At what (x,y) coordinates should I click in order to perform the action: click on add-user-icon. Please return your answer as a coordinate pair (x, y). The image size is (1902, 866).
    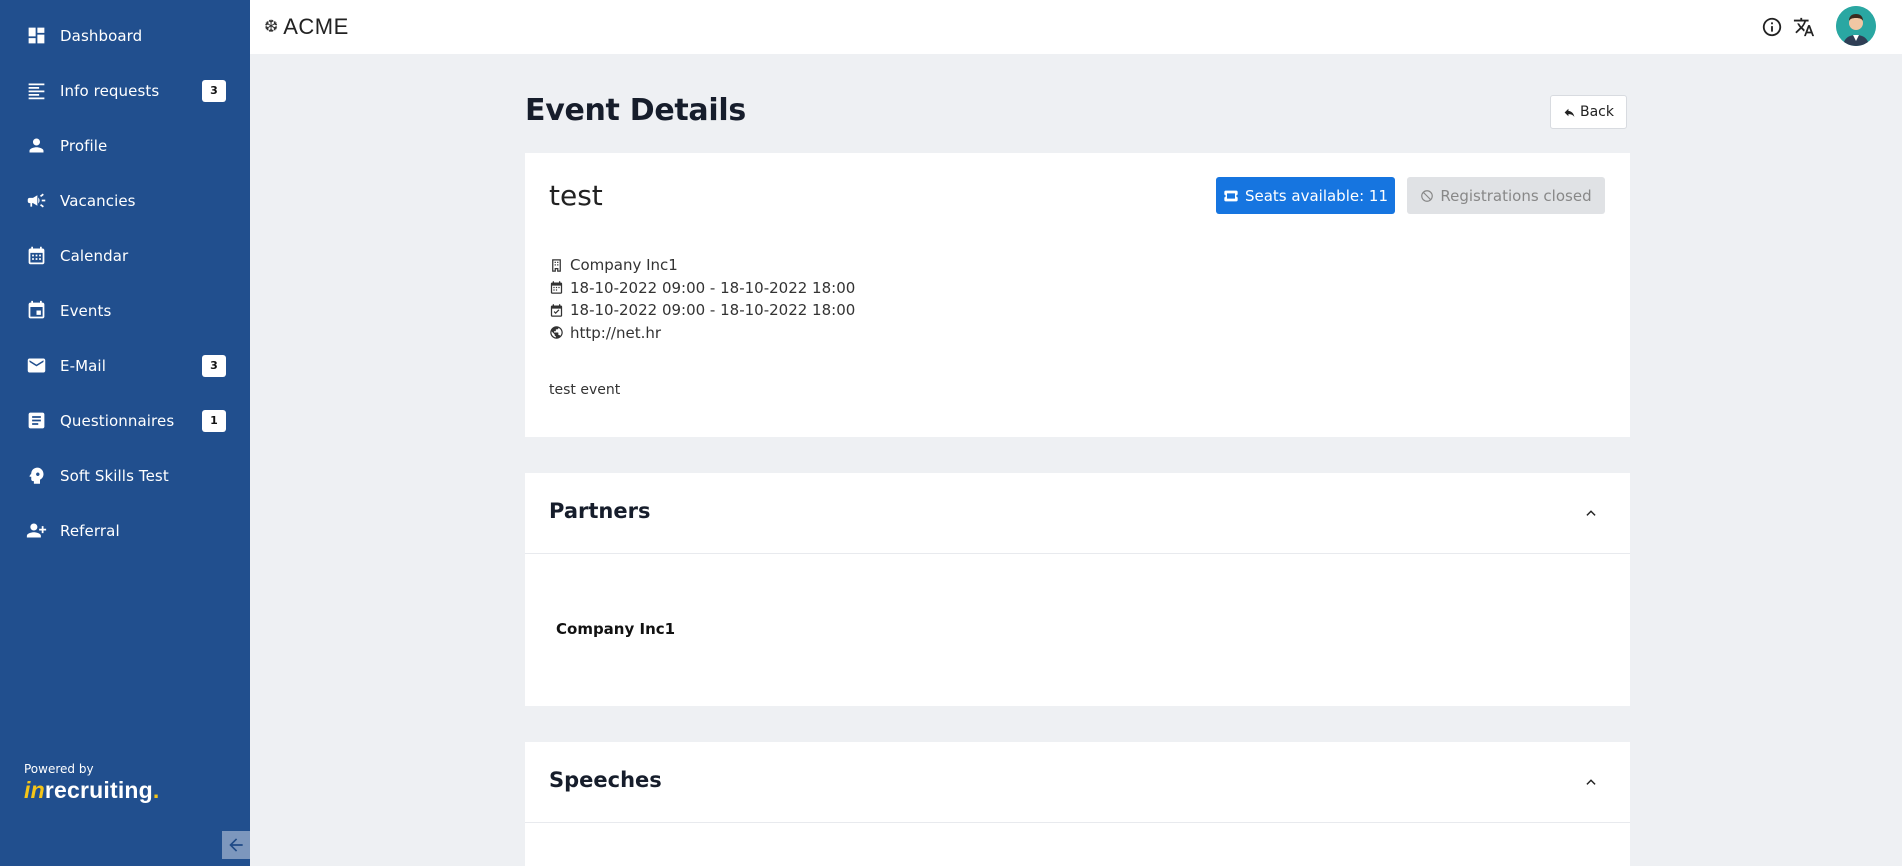
    Looking at the image, I should click on (36, 531).